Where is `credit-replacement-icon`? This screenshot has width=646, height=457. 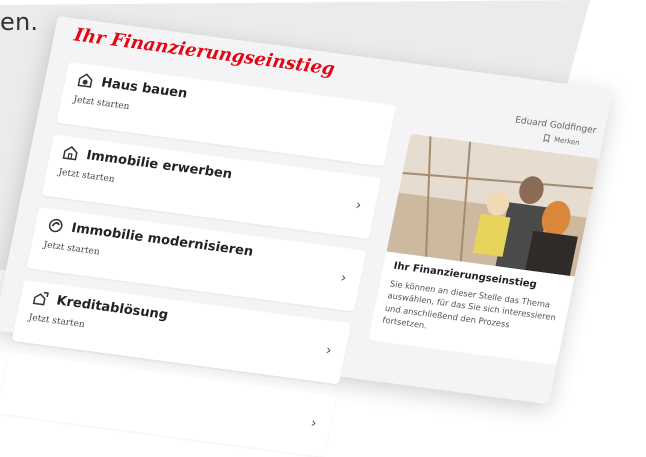
credit-replacement-icon is located at coordinates (40, 298).